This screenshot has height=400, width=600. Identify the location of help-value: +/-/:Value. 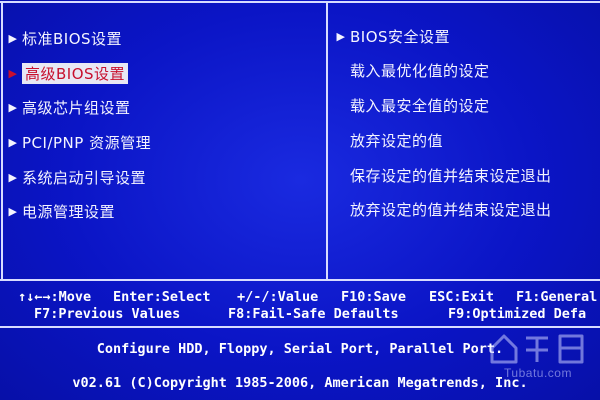
(278, 297).